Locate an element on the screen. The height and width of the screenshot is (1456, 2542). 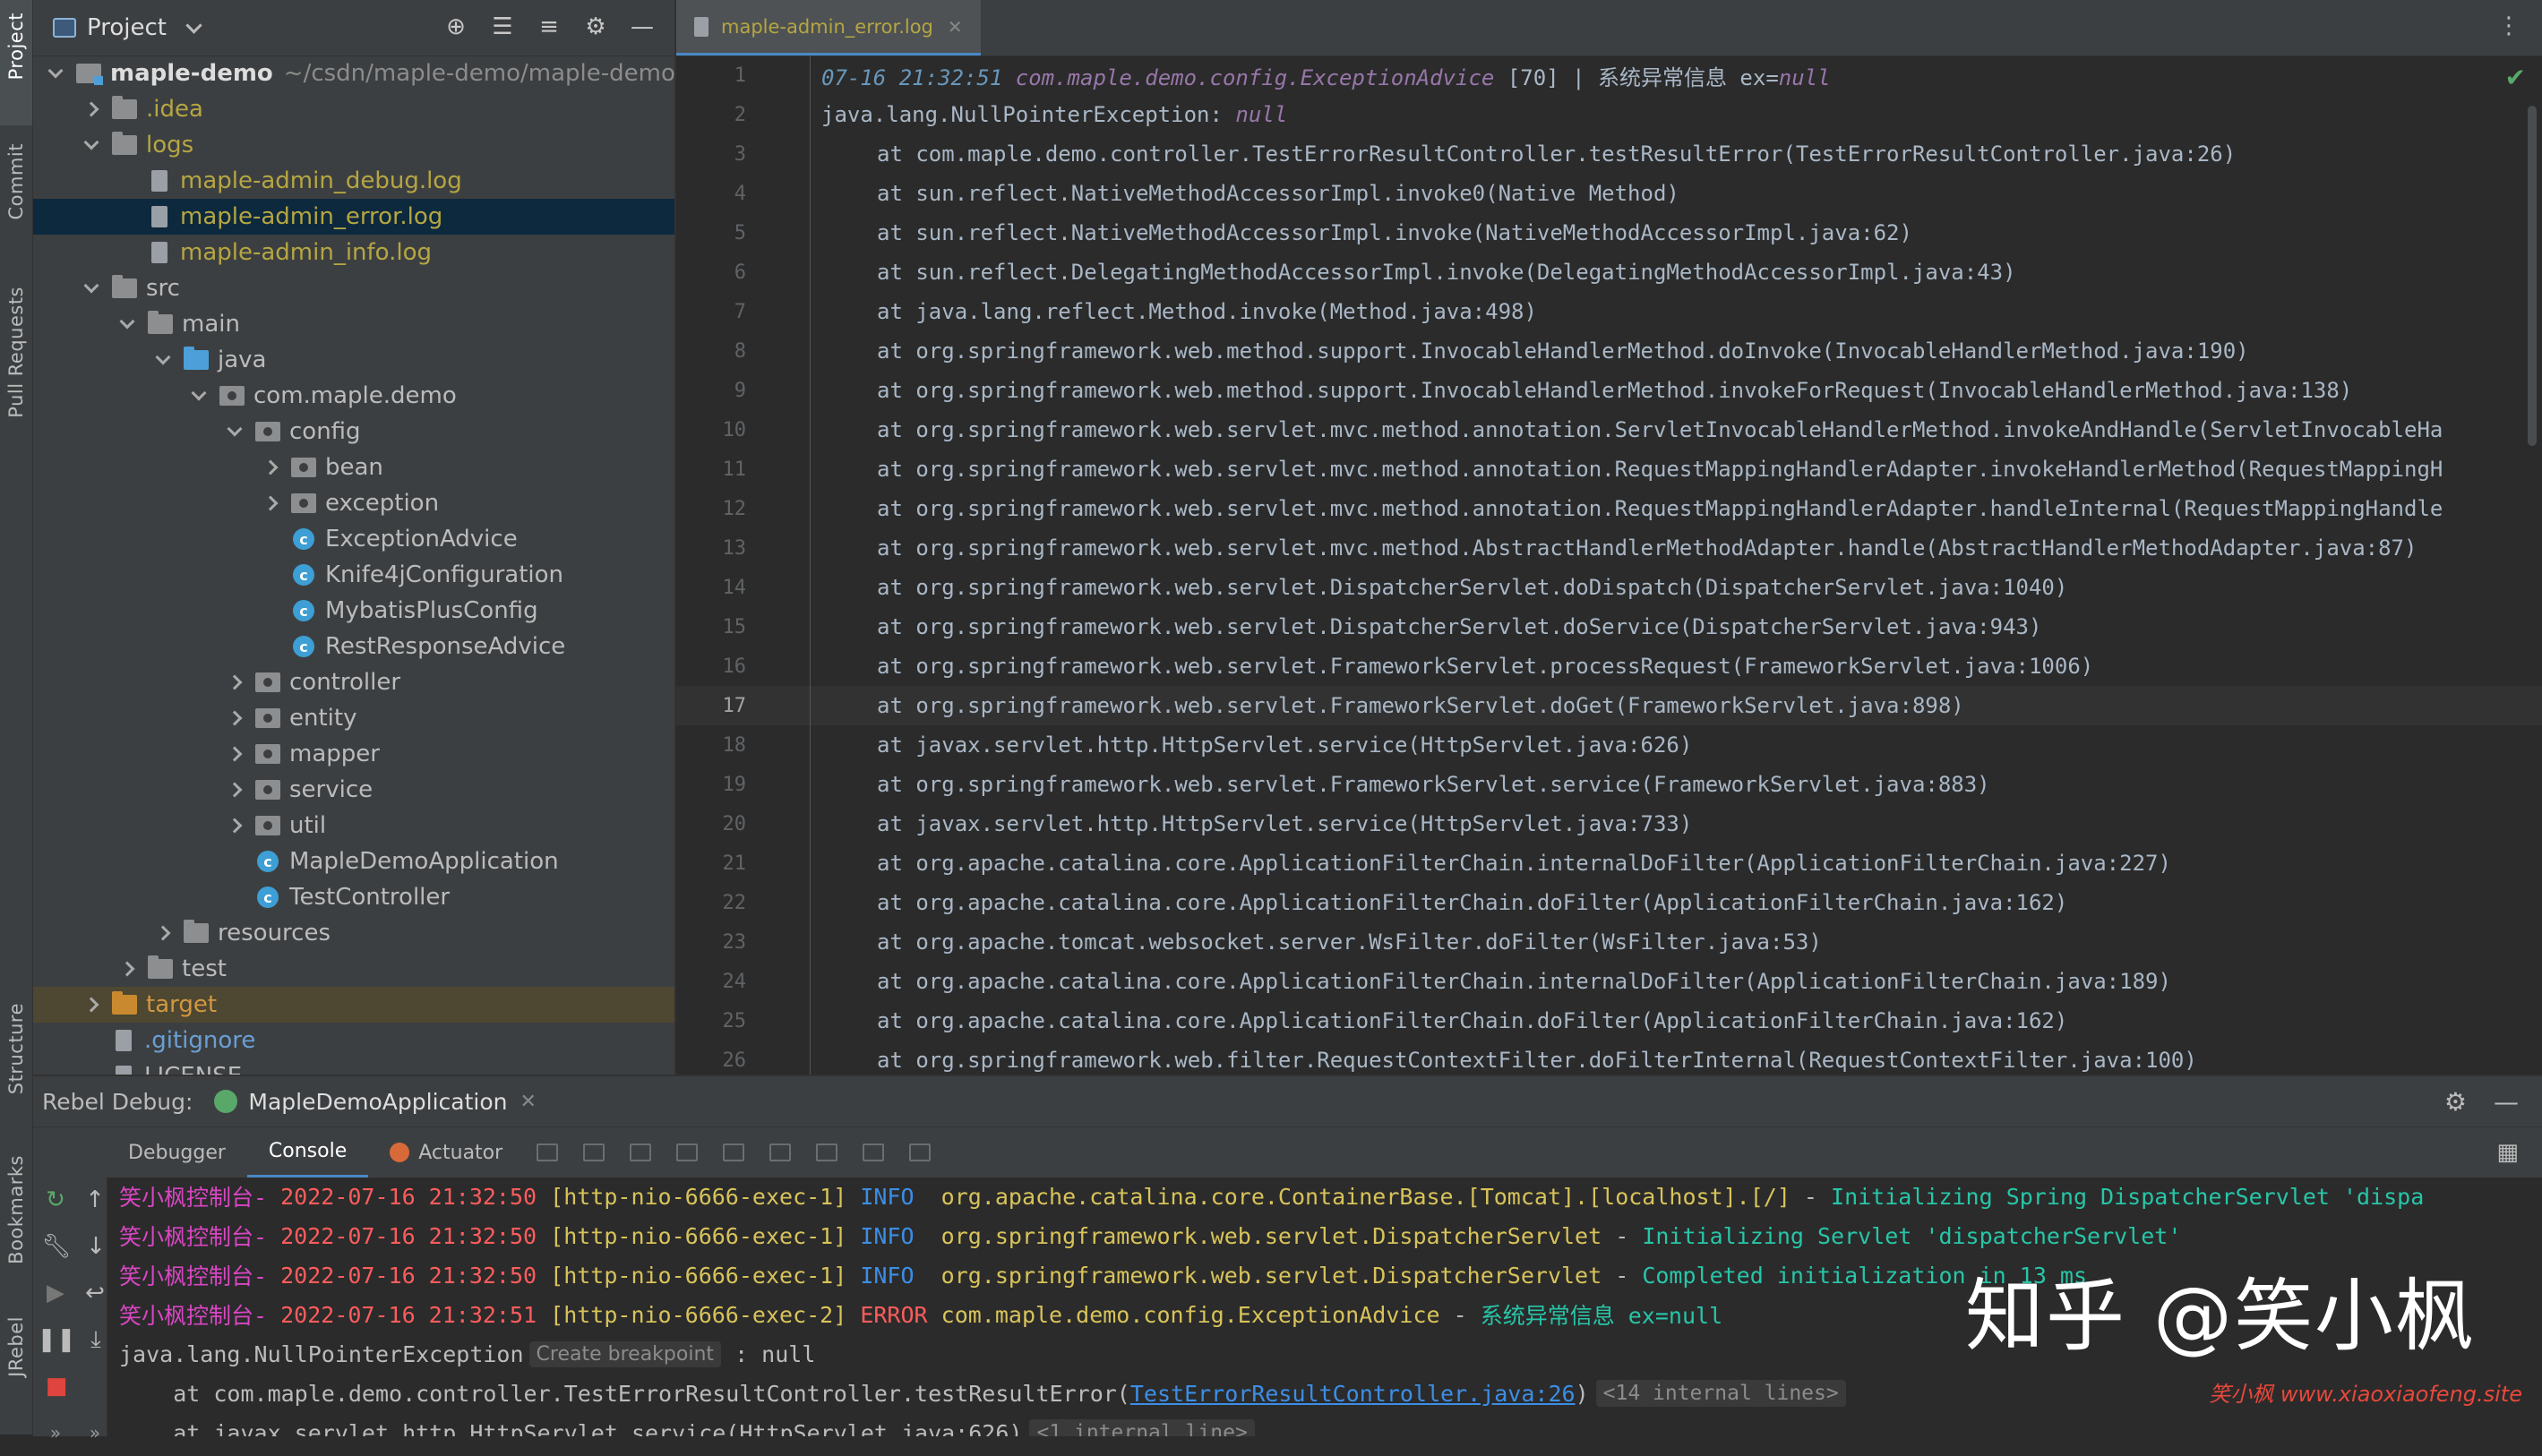
project-panel-title: Project is located at coordinates (127, 27).